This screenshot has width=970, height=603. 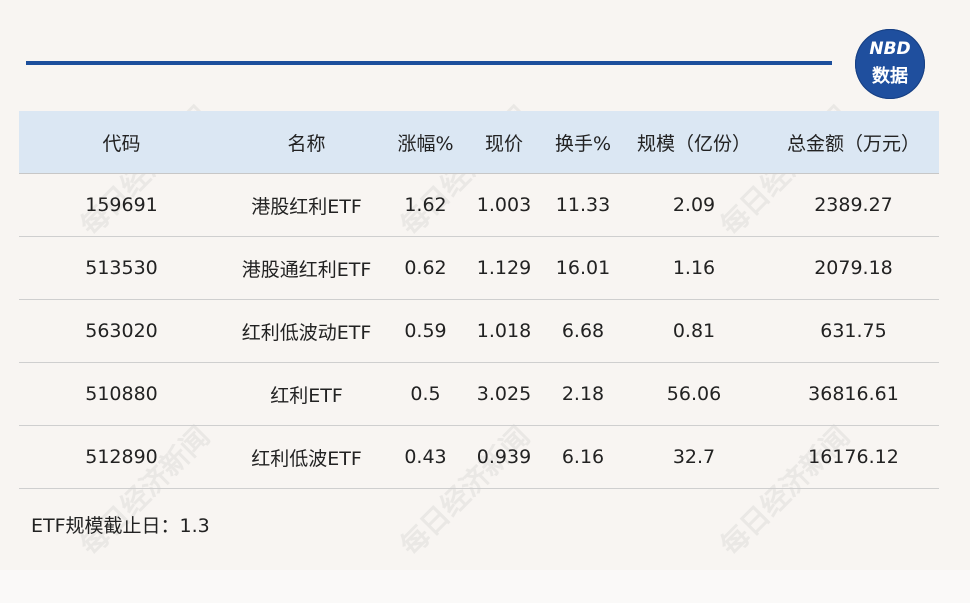 I want to click on cell-change: 0.5, so click(x=425, y=394).